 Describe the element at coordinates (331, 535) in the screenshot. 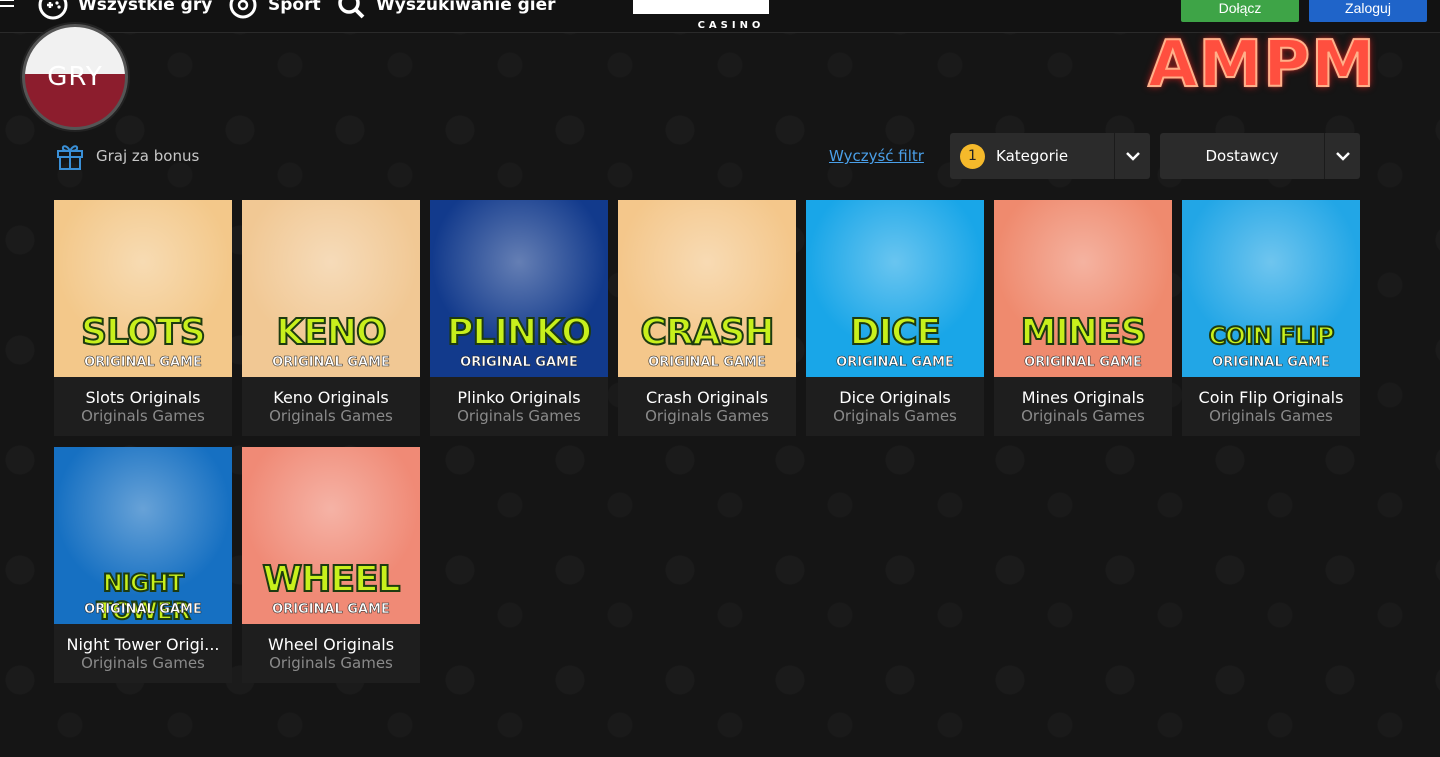

I see `game-thumbnail: WHEEL ORIGINAL GAME` at that location.